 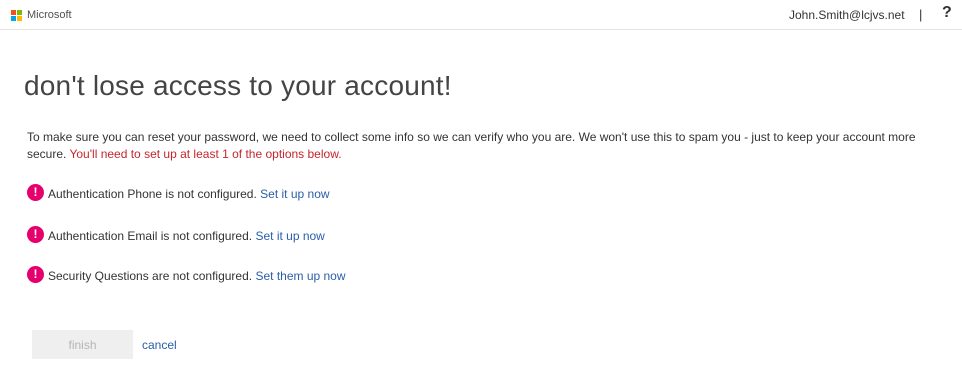 I want to click on auth-email-status: Authentication Email is not configured., so click(x=150, y=236).